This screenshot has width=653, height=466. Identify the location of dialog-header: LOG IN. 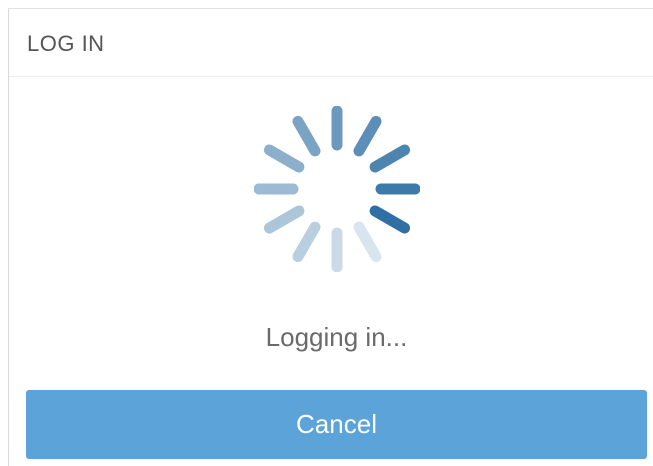
(331, 43).